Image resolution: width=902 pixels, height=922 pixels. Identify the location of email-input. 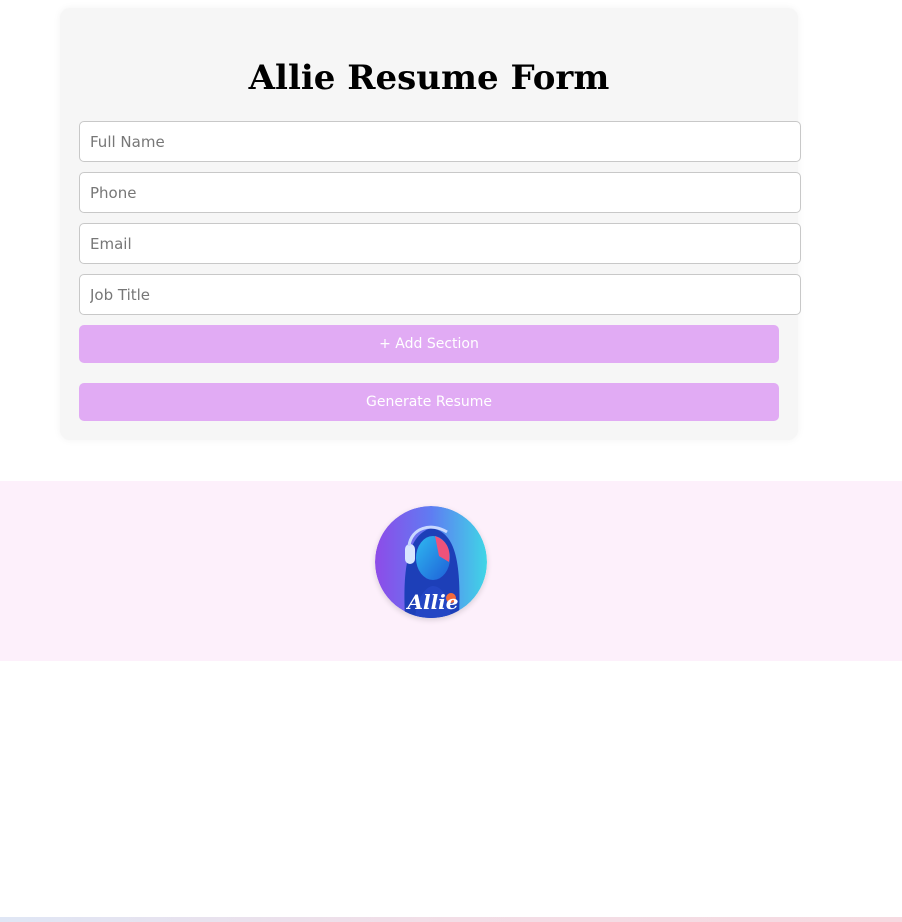
(440, 243).